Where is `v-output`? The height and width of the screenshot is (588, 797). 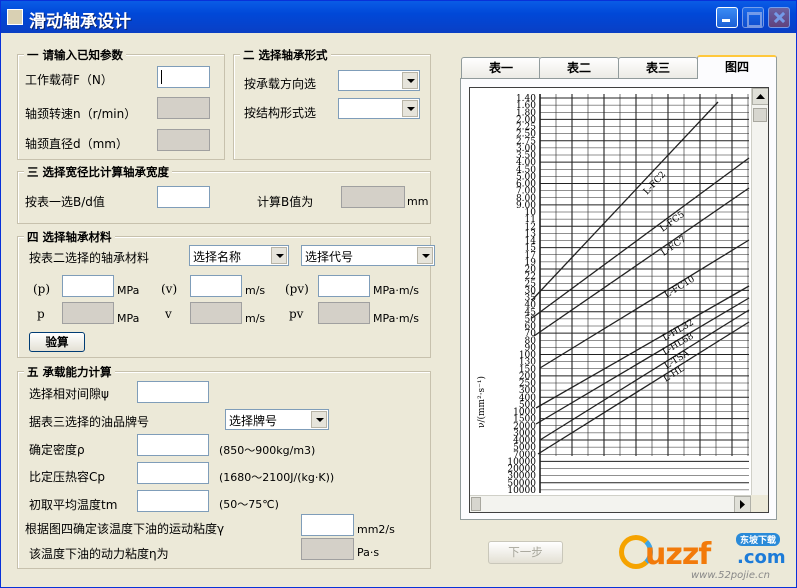
v-output is located at coordinates (216, 313).